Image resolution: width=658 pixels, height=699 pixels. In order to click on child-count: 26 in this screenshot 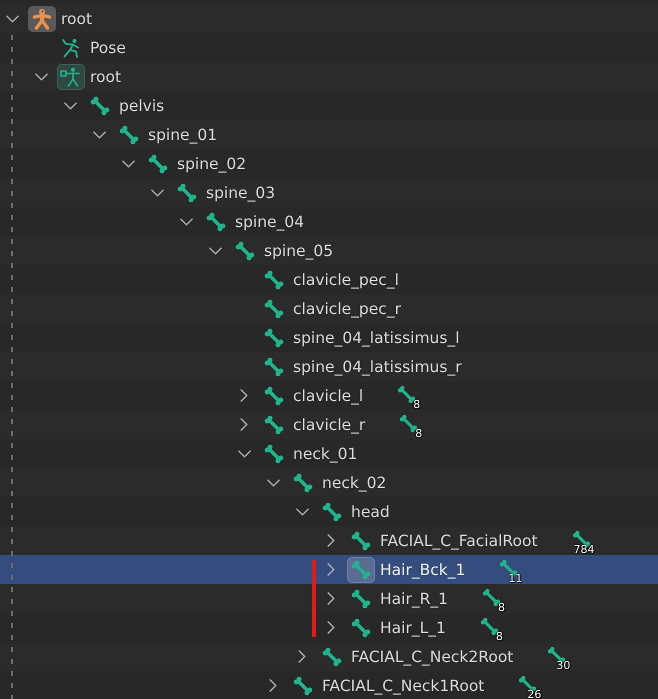, I will do `click(534, 693)`.